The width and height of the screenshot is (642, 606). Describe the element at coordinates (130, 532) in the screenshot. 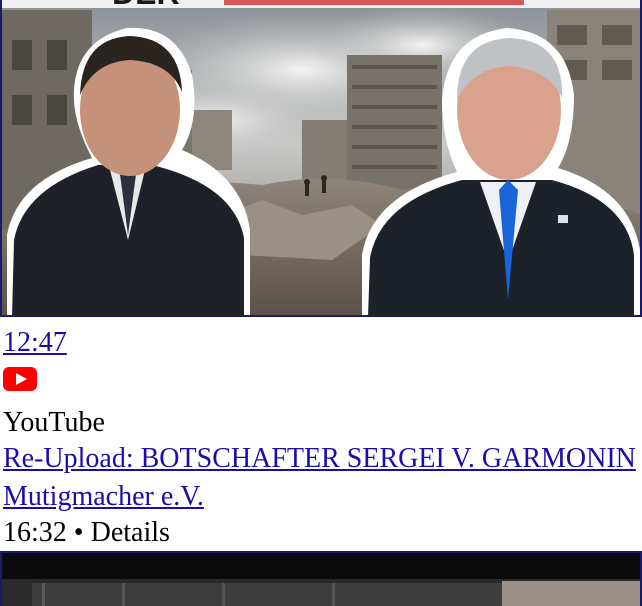

I see `details-link: Details` at that location.